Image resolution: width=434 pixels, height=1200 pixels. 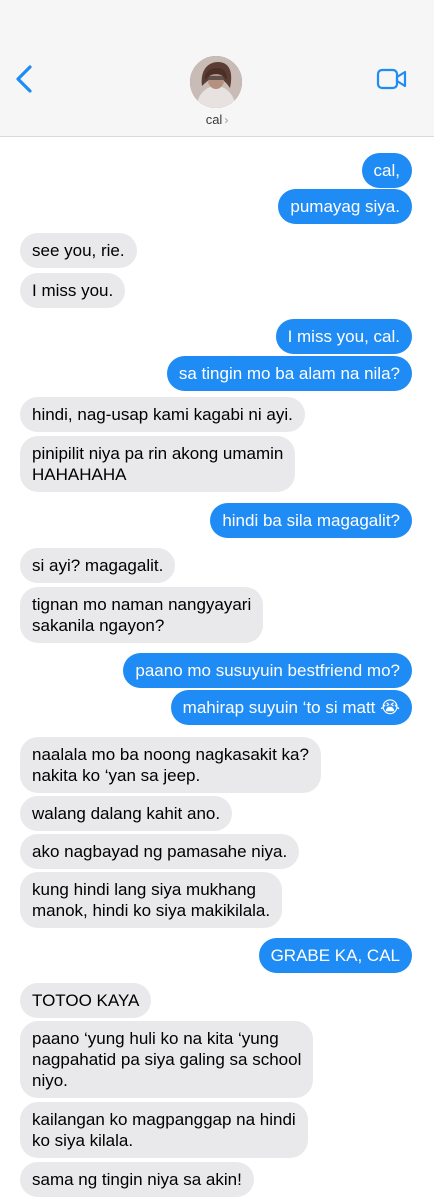 I want to click on message-bubble-incoming: I miss you., so click(x=73, y=290).